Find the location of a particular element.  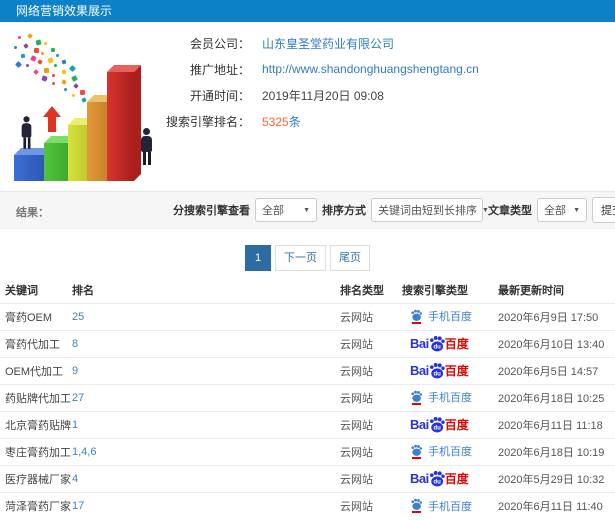

article-type-select: 全部 ▼ is located at coordinates (562, 210).